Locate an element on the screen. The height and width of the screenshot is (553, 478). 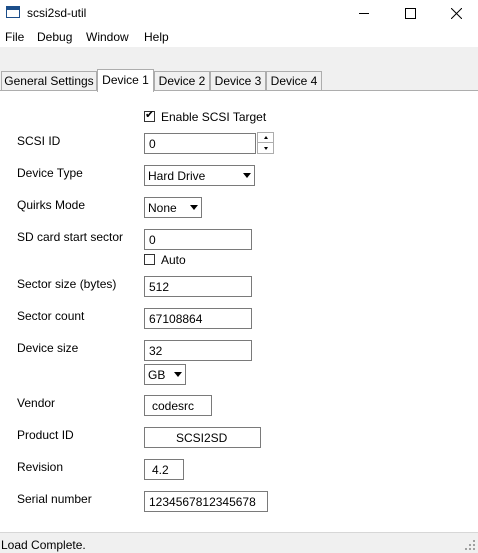
quirks-mode-label: Quirks Mode is located at coordinates (51, 205).